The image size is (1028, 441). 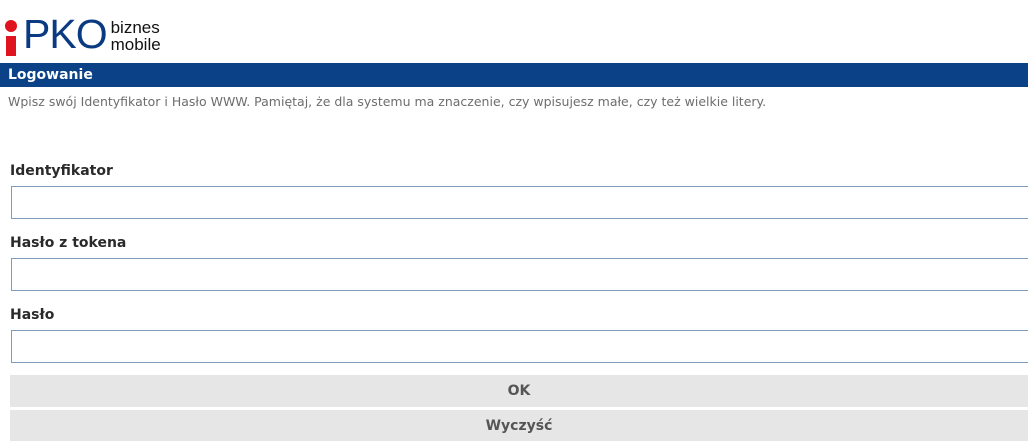 What do you see at coordinates (65, 34) in the screenshot?
I see `logo-brand: PKO` at bounding box center [65, 34].